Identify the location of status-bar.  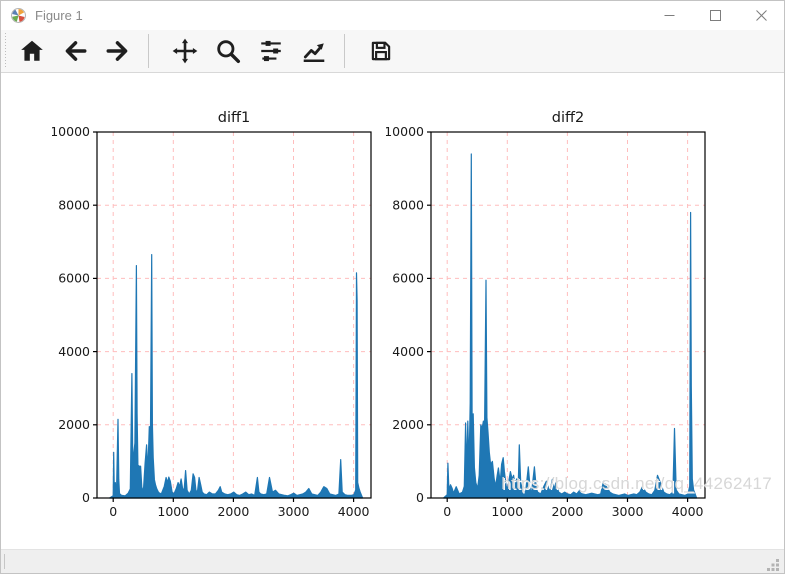
(392, 561).